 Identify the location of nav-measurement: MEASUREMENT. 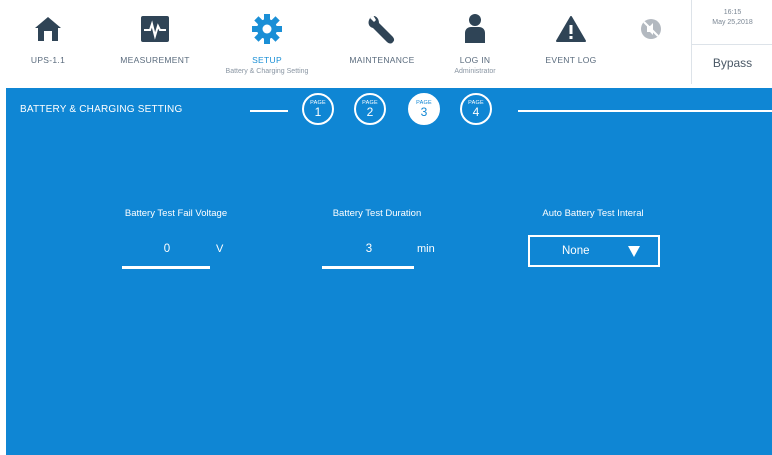
(155, 42).